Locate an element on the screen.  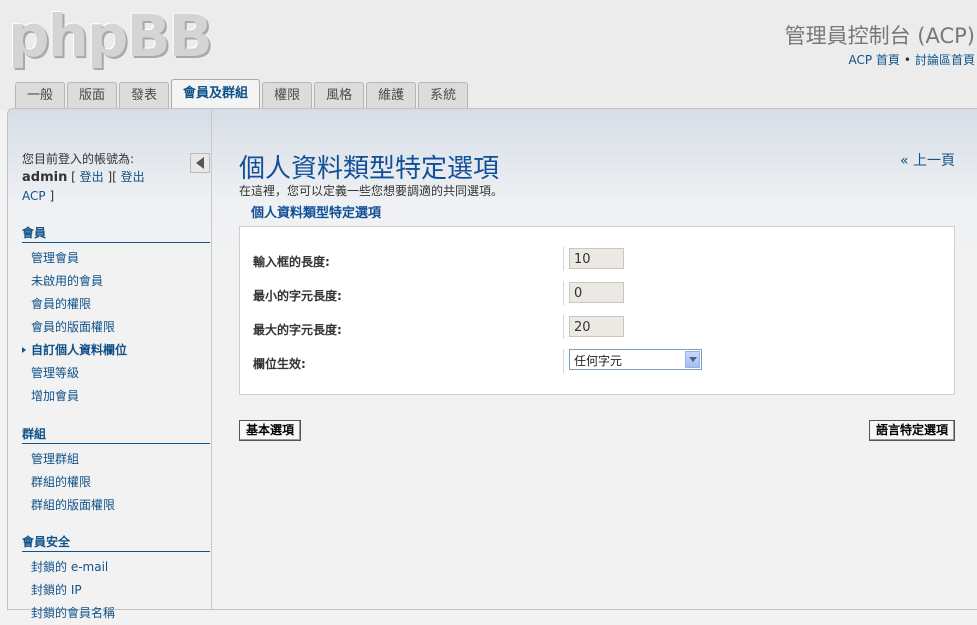
chevron-down-icon is located at coordinates (692, 359).